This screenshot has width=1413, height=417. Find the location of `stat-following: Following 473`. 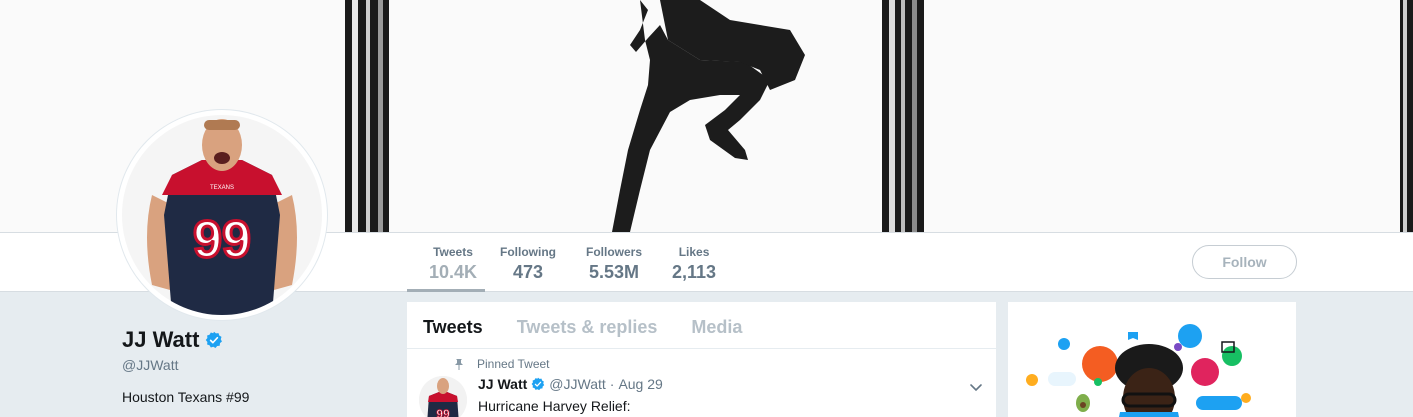

stat-following: Following 473 is located at coordinates (528, 262).